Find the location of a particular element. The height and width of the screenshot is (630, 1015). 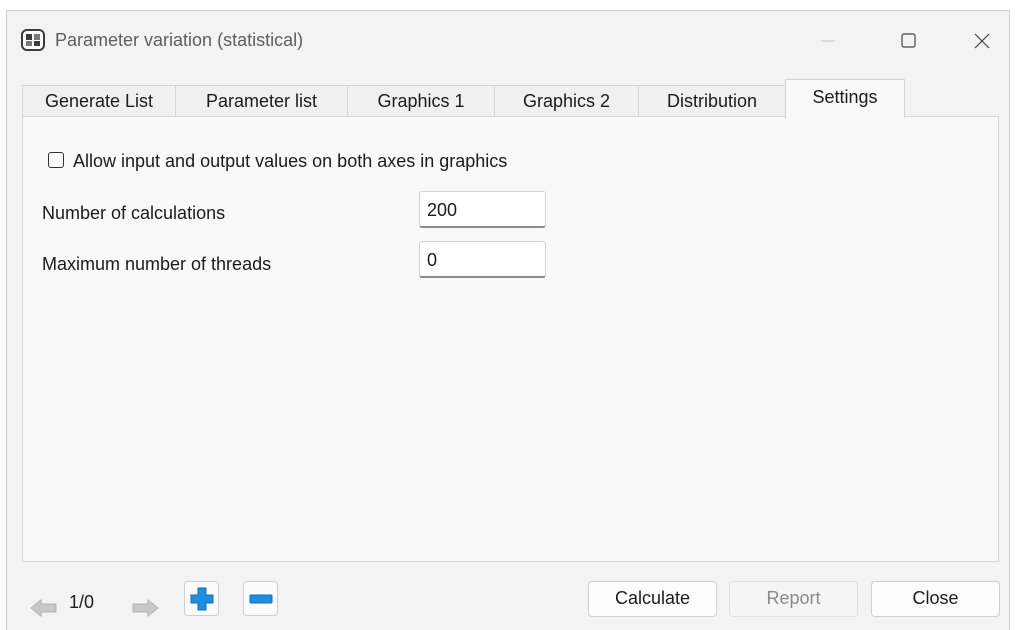

tab-graphics-2: Graphics 2 is located at coordinates (566, 101).